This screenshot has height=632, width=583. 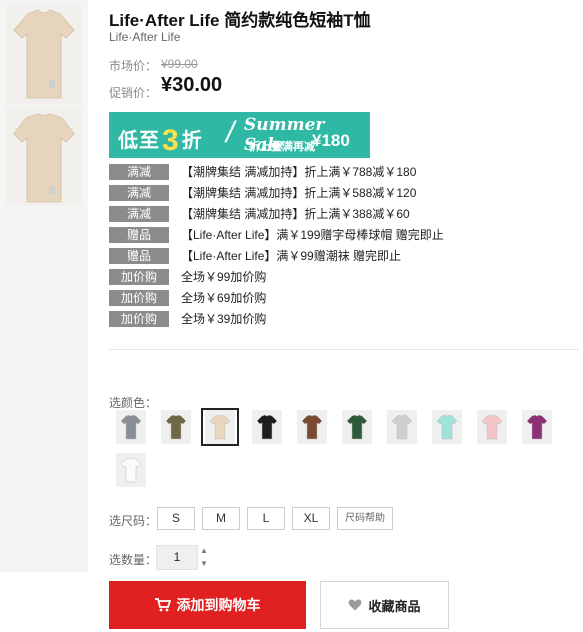 I want to click on size-option-l: L, so click(x=266, y=518).